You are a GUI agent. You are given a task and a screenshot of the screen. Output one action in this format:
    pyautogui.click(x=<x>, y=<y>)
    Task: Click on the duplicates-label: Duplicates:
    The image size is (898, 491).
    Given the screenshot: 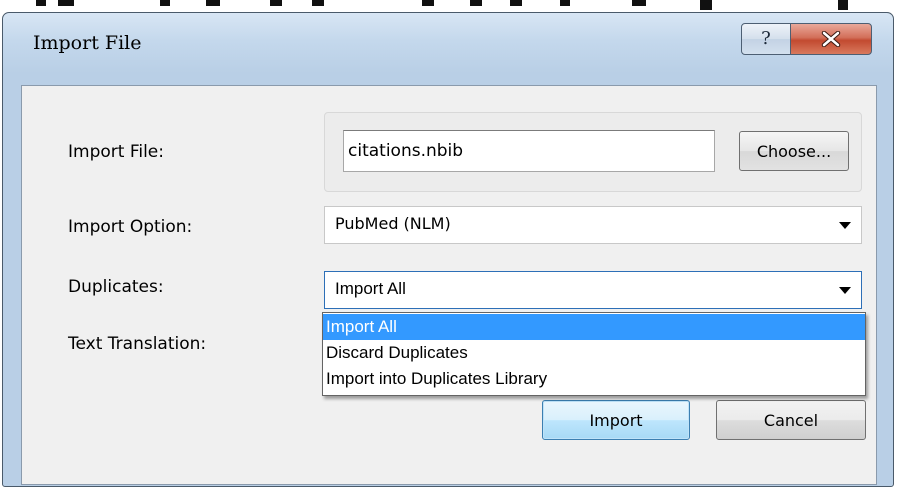 What is the action you would take?
    pyautogui.click(x=116, y=287)
    